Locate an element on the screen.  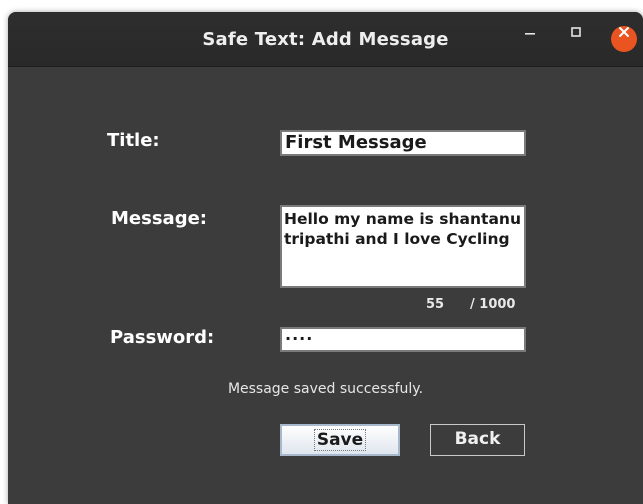
maximize-icon is located at coordinates (576, 32).